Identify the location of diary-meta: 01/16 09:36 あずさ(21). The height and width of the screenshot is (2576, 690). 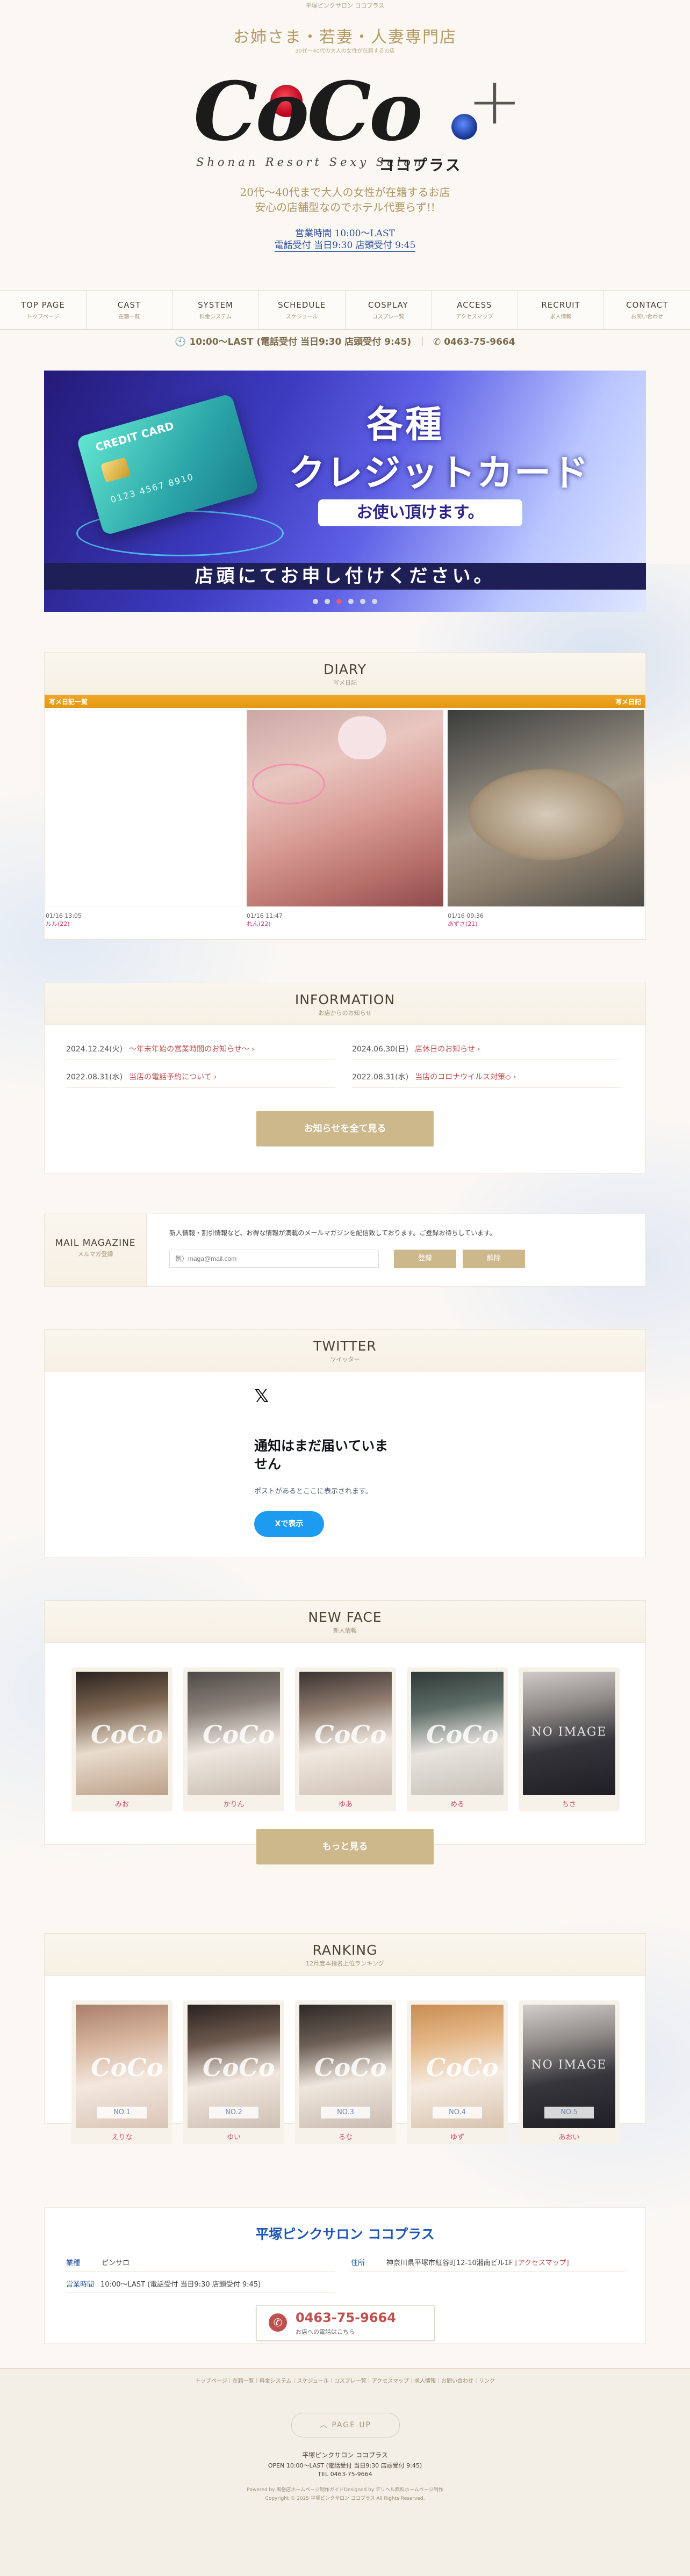
(466, 920).